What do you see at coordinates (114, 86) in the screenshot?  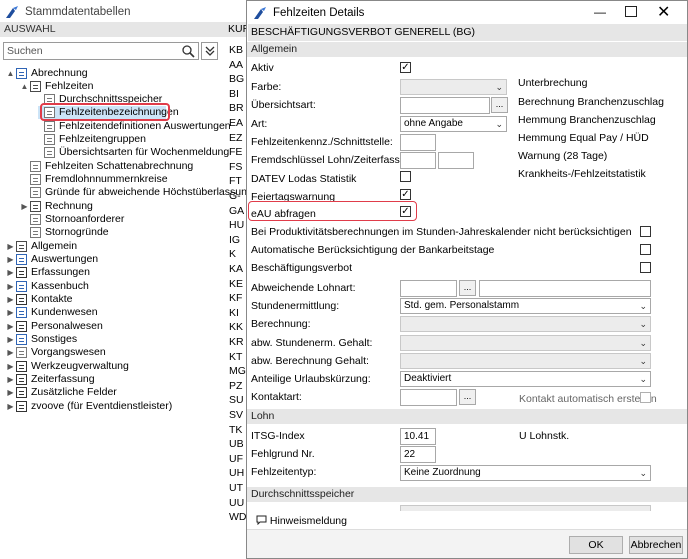 I see `tree-item: ▲ Fehlzeiten` at bounding box center [114, 86].